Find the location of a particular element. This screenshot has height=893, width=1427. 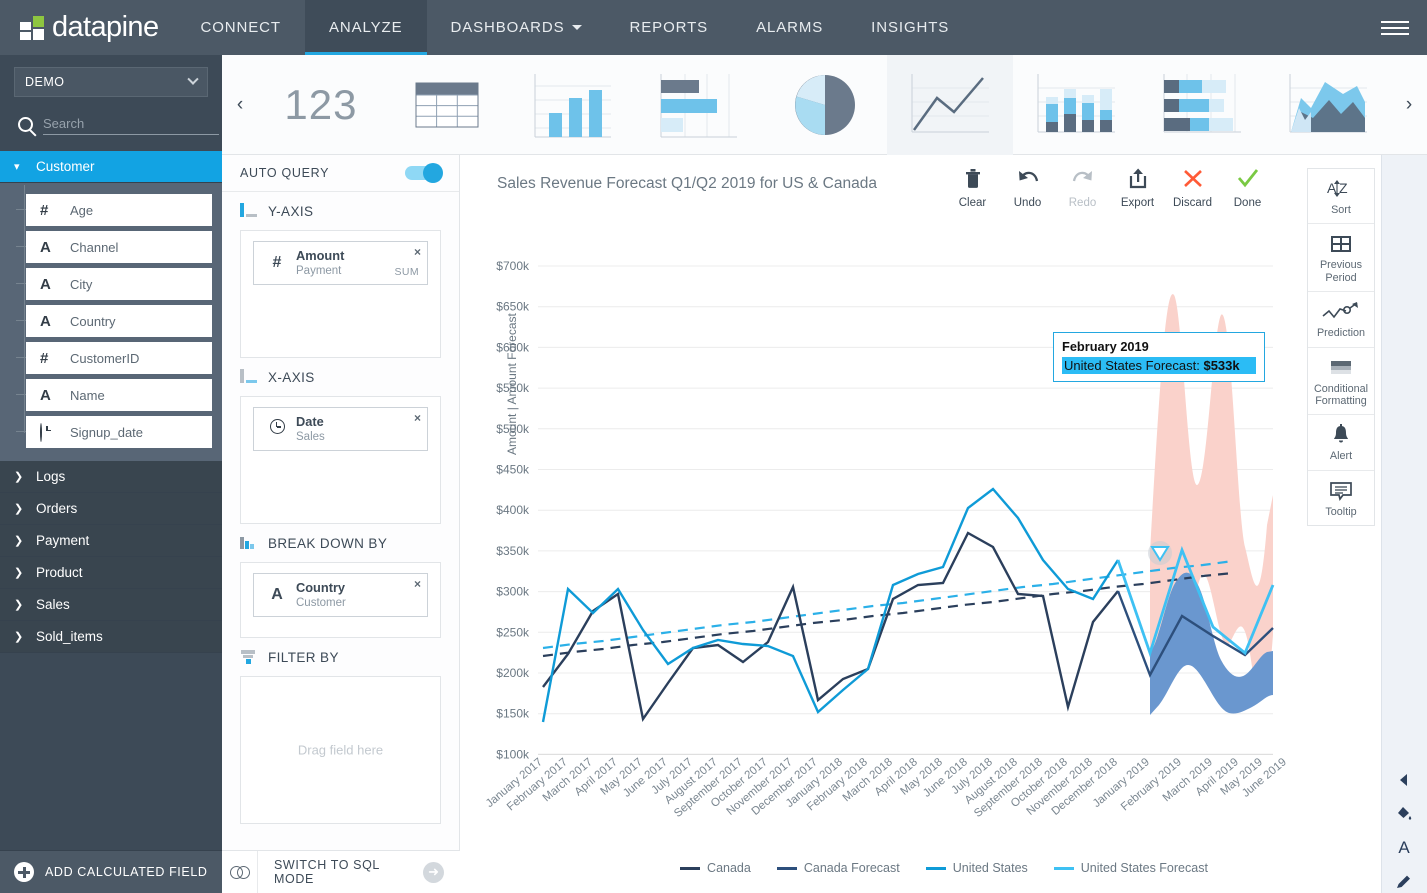

text-style-glyph: A is located at coordinates (1404, 847).